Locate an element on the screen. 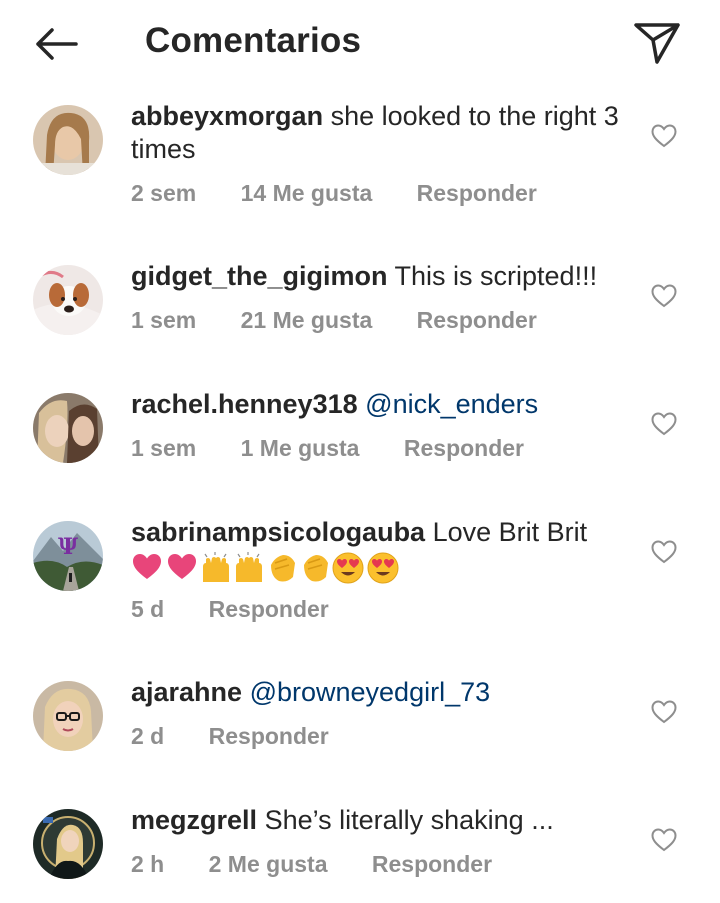 The width and height of the screenshot is (720, 903). comment-text: rachel.henney318 @nick_enders is located at coordinates (381, 404).